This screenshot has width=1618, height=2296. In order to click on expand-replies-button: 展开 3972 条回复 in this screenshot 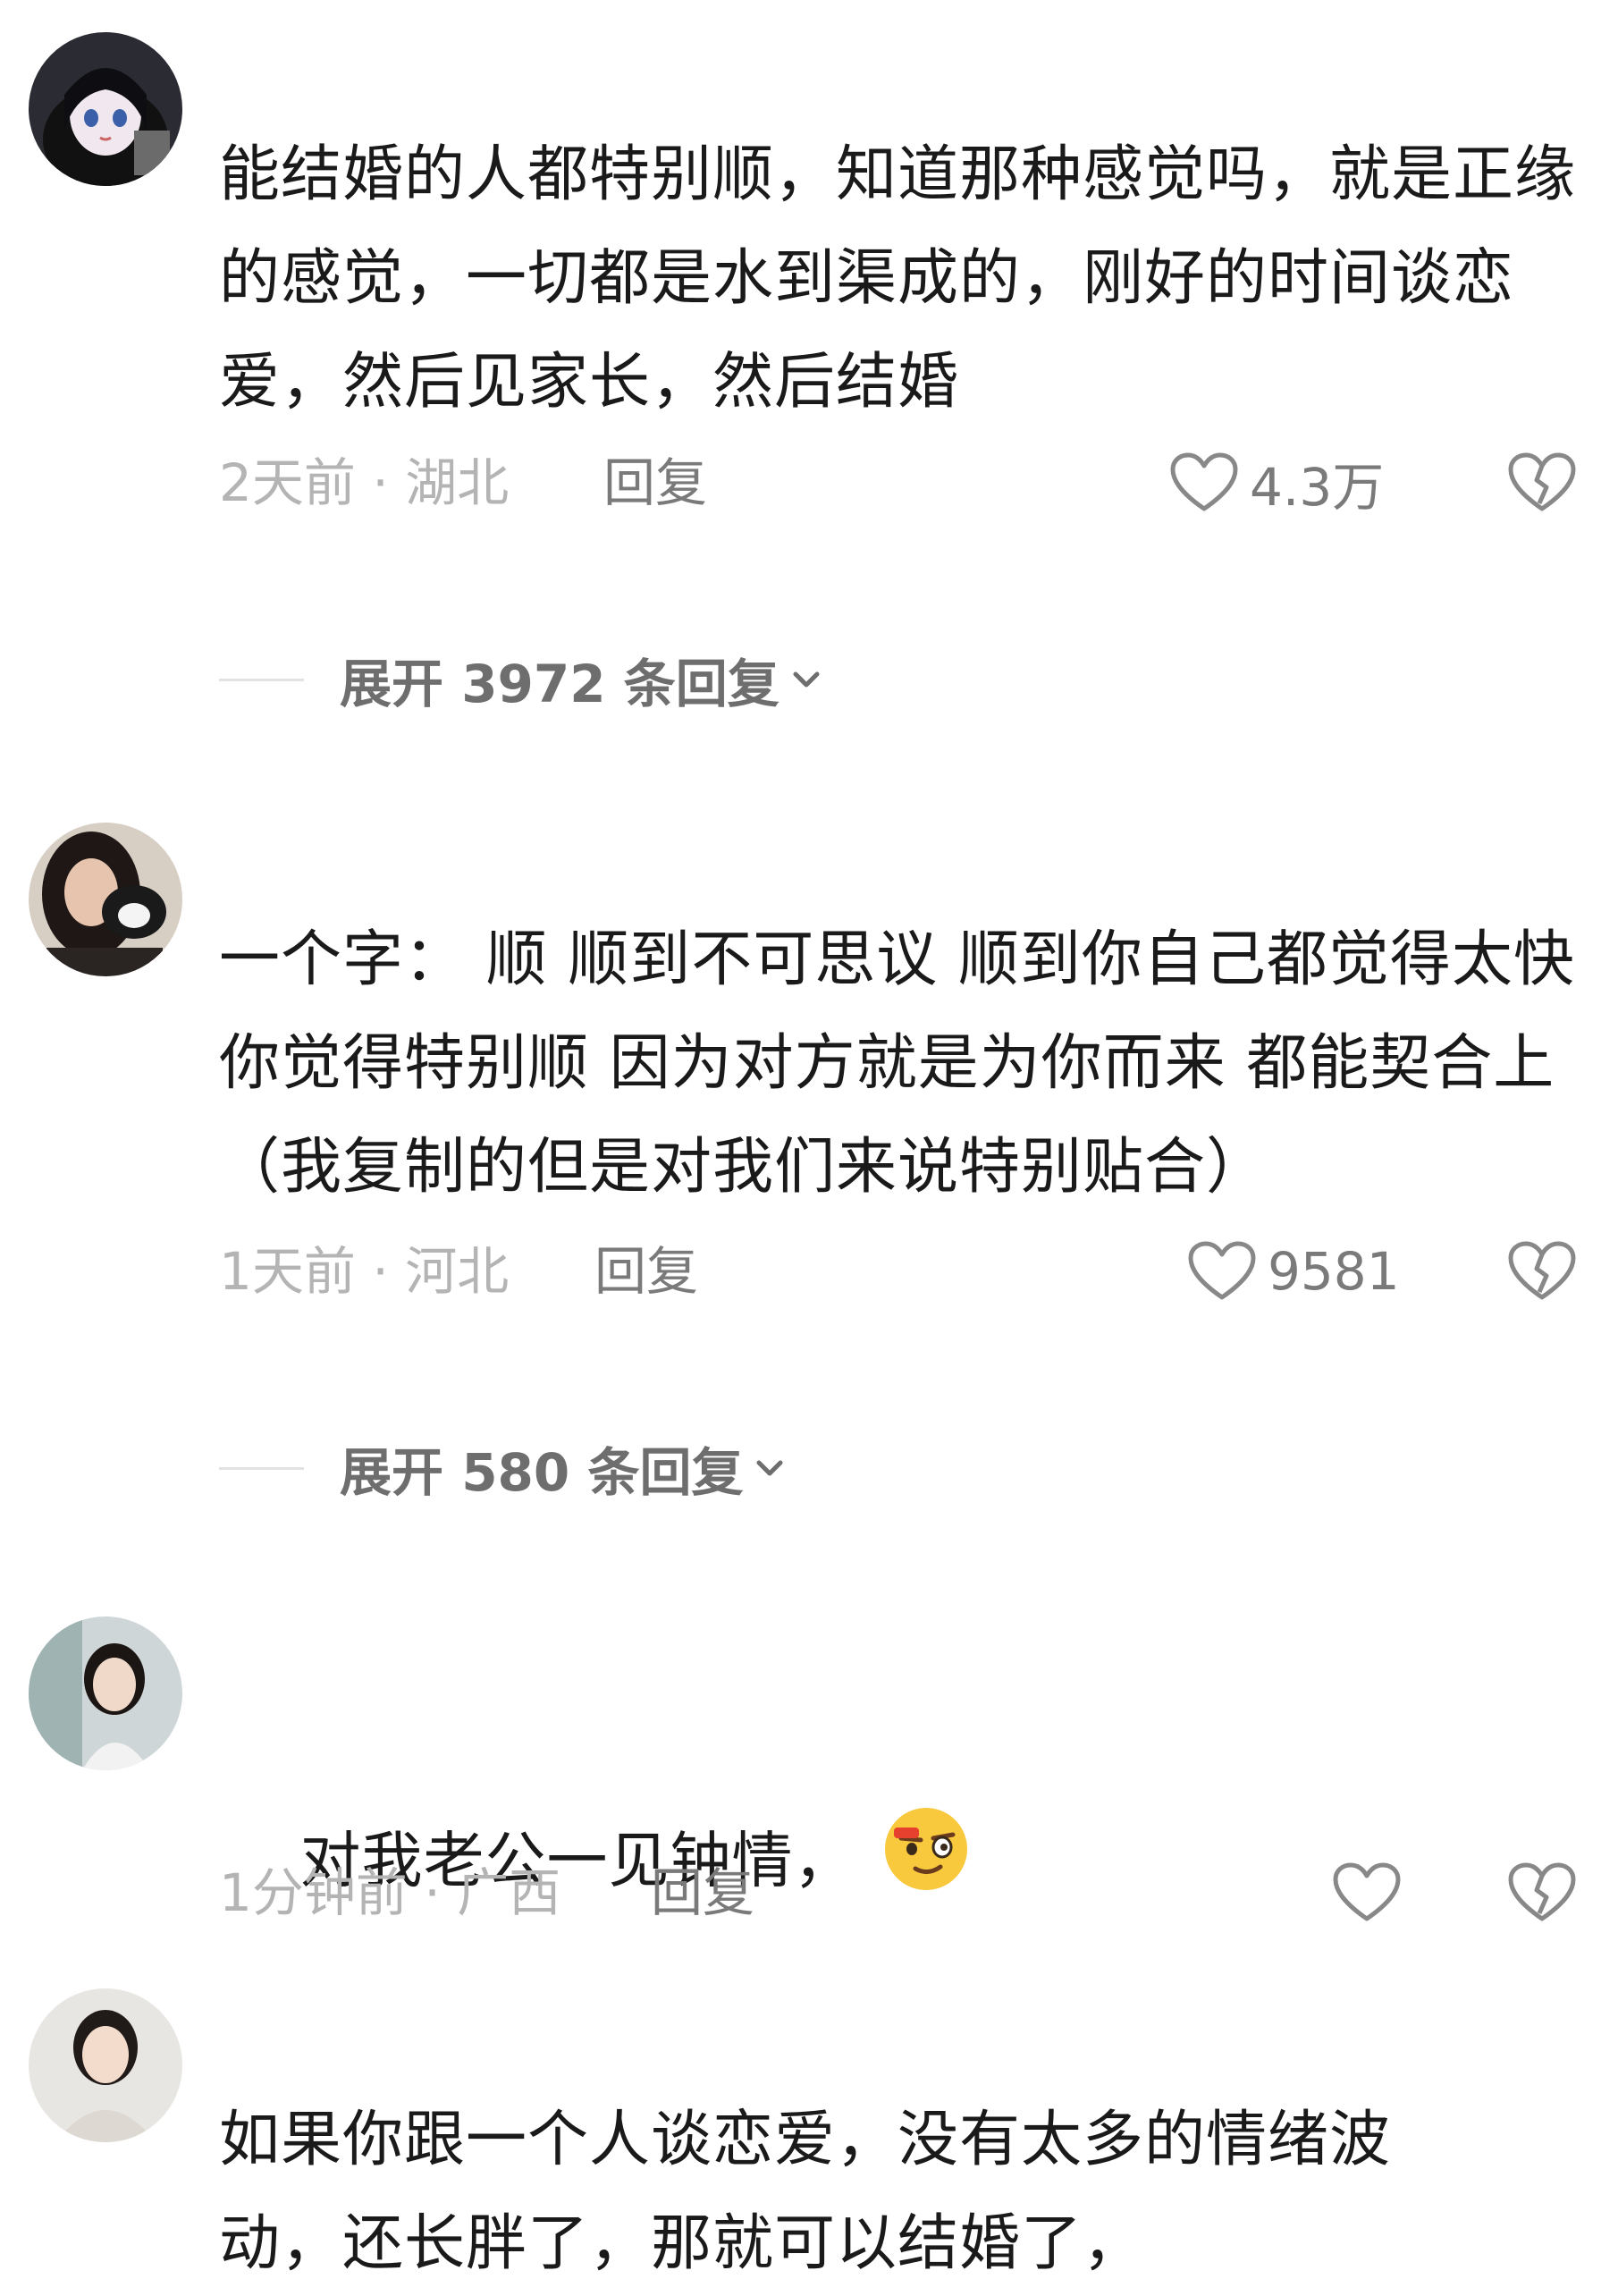, I will do `click(522, 679)`.